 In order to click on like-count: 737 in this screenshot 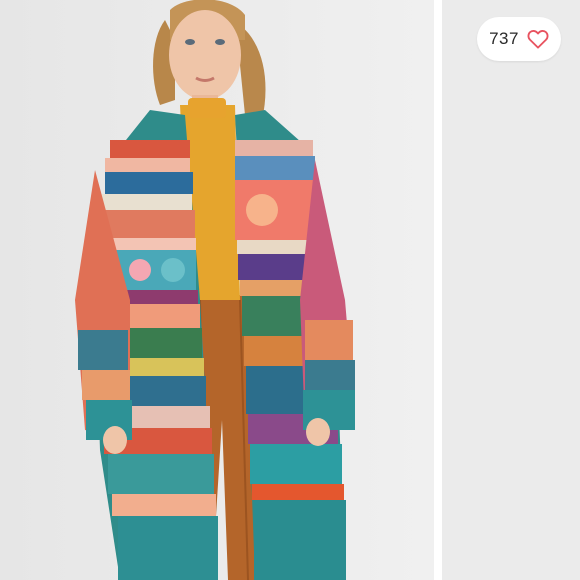, I will do `click(504, 38)`.